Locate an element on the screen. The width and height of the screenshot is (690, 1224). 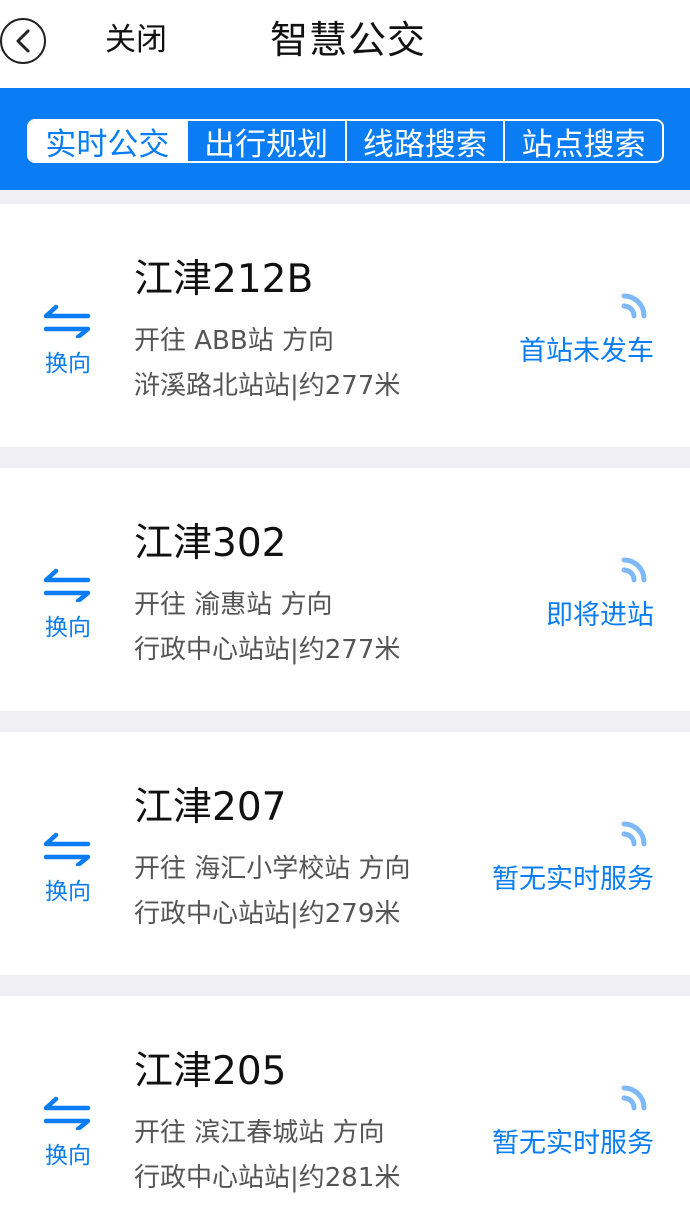
top-bar: 关闭 智慧公交 is located at coordinates (345, 44).